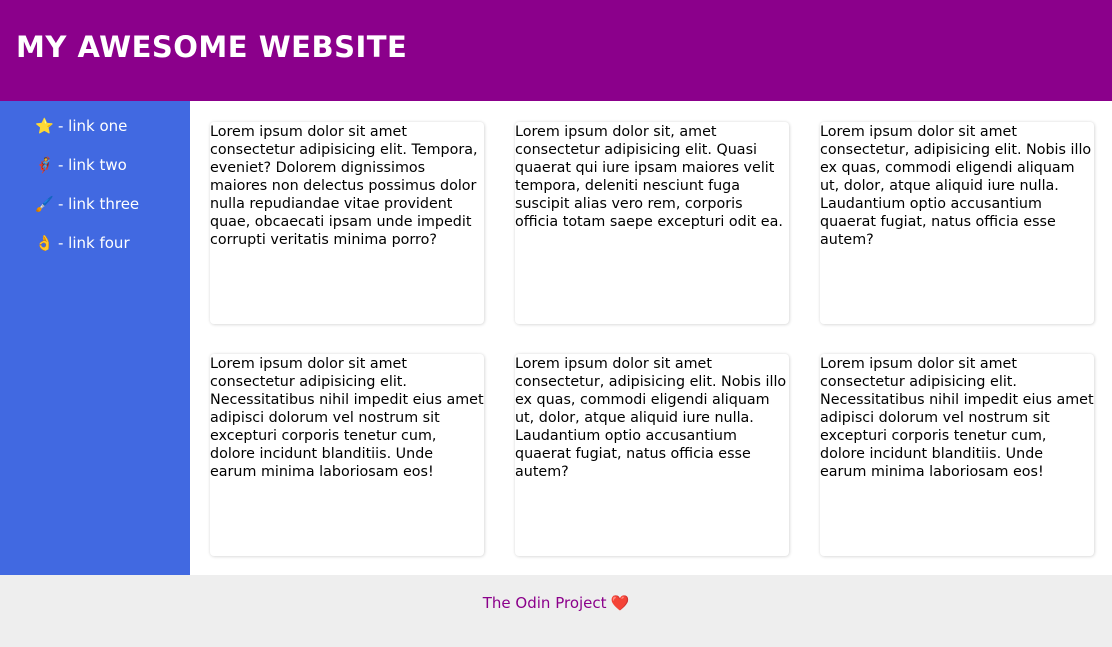  What do you see at coordinates (212, 46) in the screenshot?
I see `site-title: MY AWESOME WEBSITE` at bounding box center [212, 46].